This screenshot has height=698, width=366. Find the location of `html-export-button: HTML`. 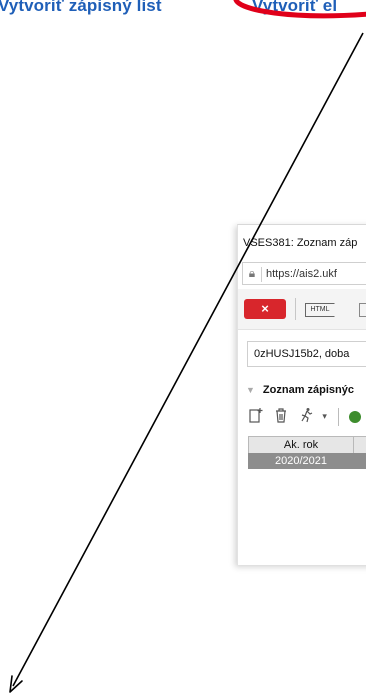

html-export-button: HTML is located at coordinates (320, 310).